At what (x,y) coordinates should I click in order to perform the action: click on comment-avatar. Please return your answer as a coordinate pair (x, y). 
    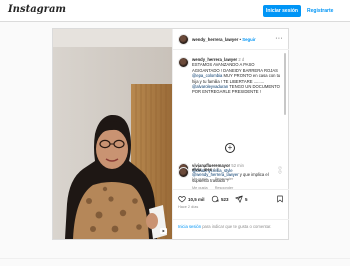
    Looking at the image, I should click on (183, 172).